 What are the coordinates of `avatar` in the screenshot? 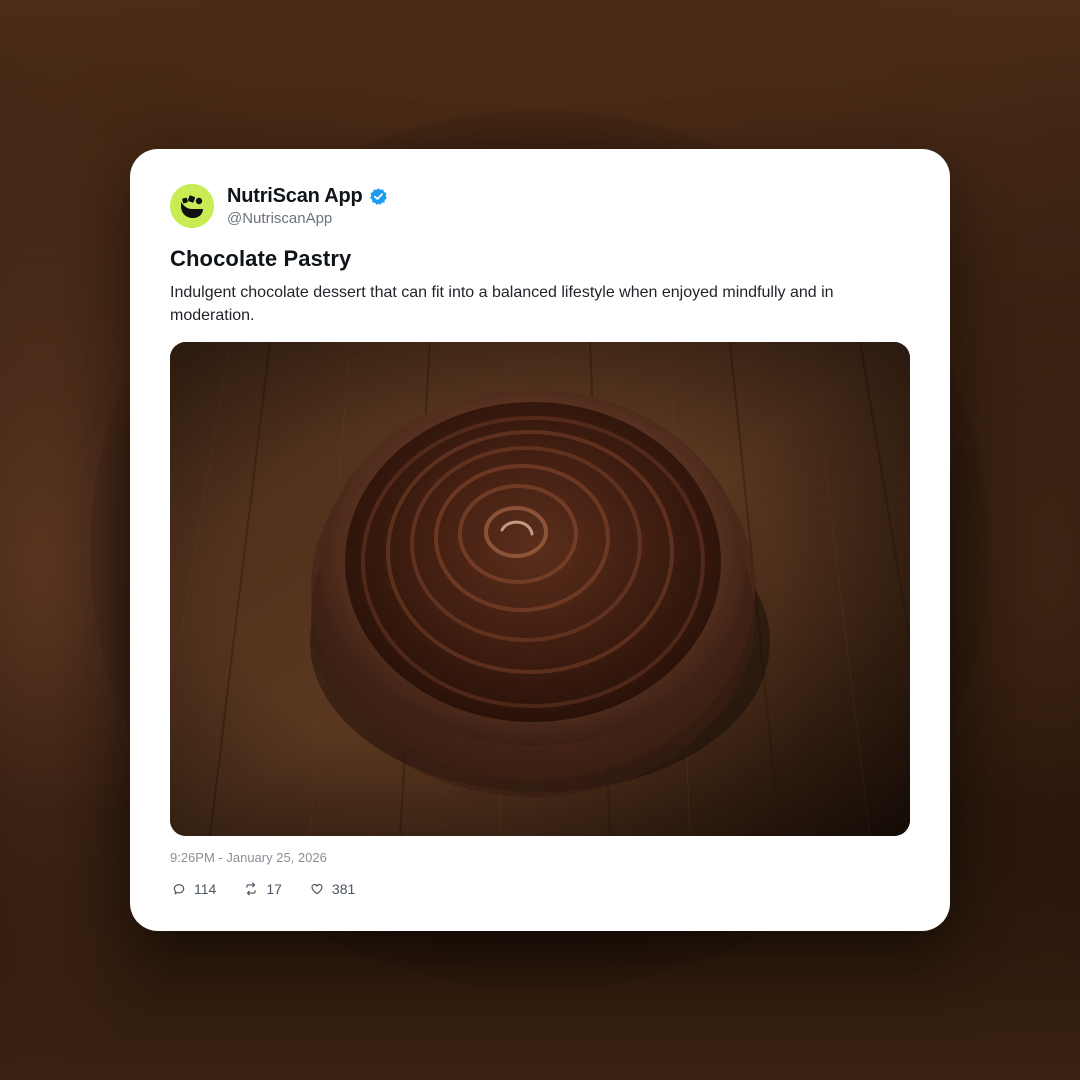 It's located at (192, 206).